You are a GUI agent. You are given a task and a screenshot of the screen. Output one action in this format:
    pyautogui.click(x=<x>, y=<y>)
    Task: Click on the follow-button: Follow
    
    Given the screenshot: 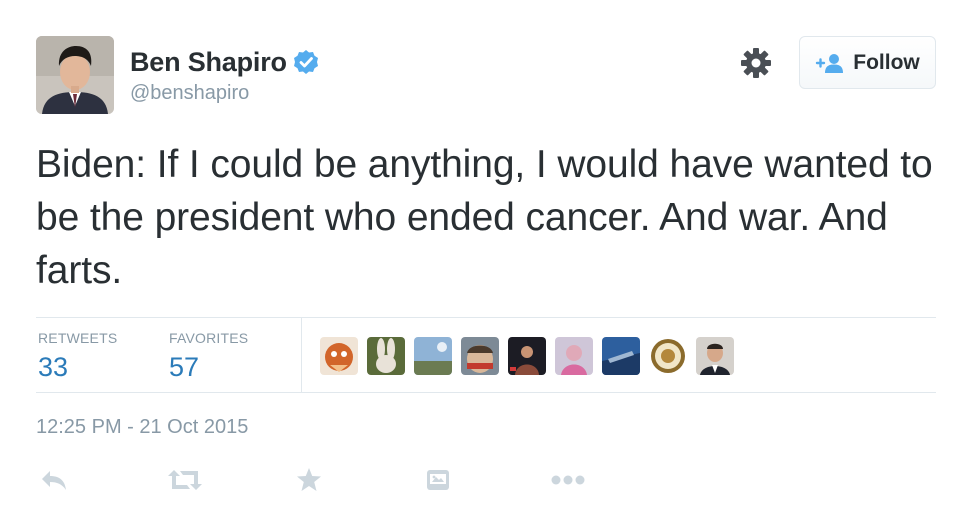 What is the action you would take?
    pyautogui.click(x=867, y=62)
    